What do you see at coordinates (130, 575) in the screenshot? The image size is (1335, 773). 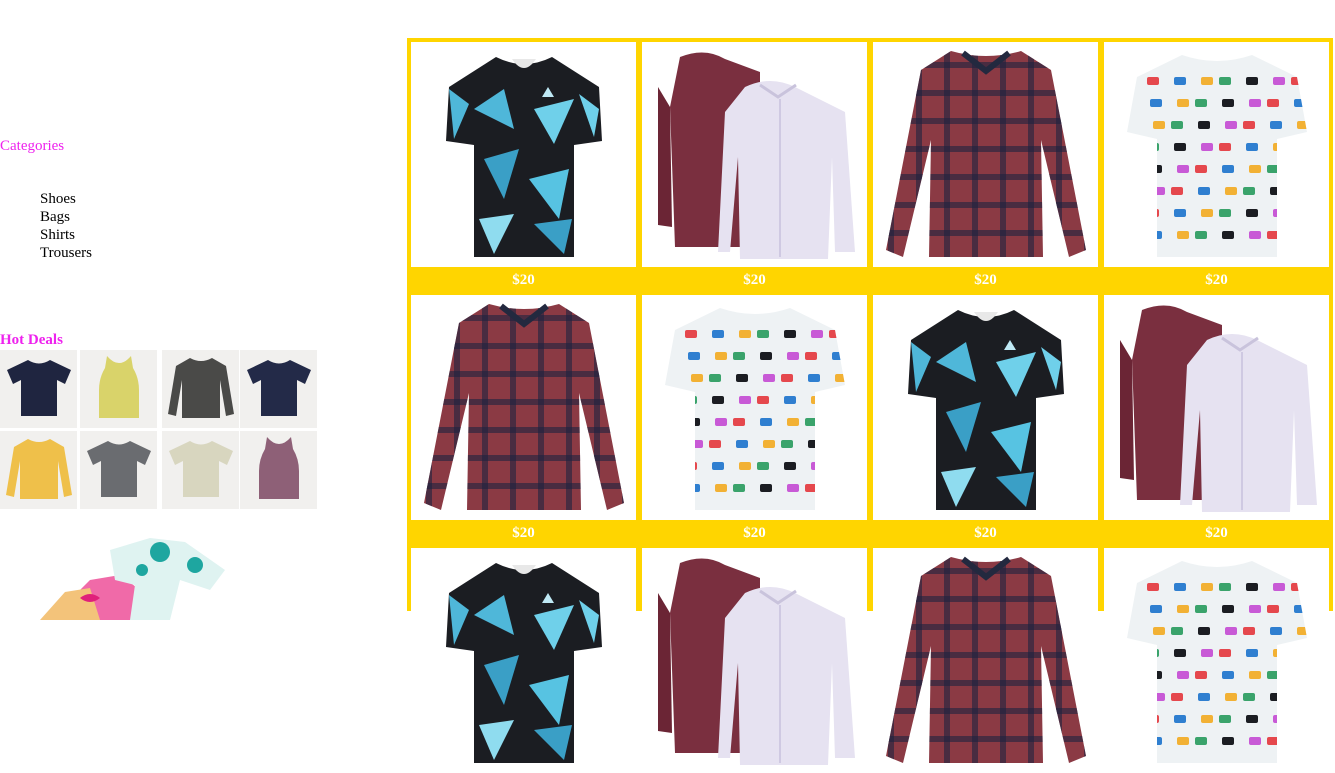 I see `tie-dye-shirts-image` at bounding box center [130, 575].